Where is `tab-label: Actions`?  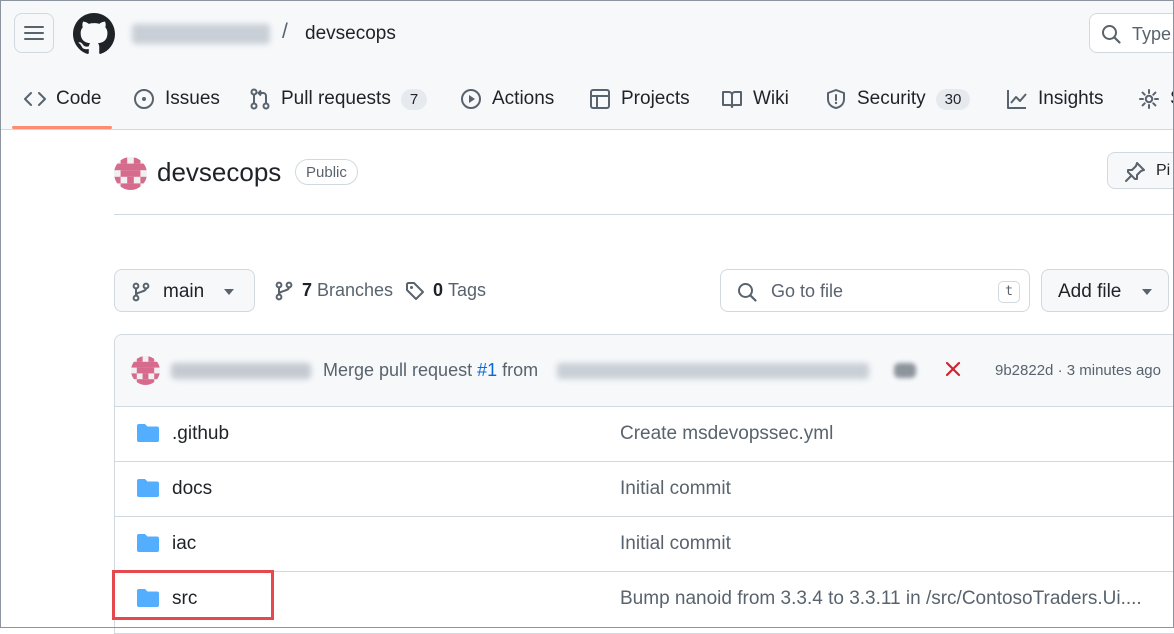
tab-label: Actions is located at coordinates (523, 98).